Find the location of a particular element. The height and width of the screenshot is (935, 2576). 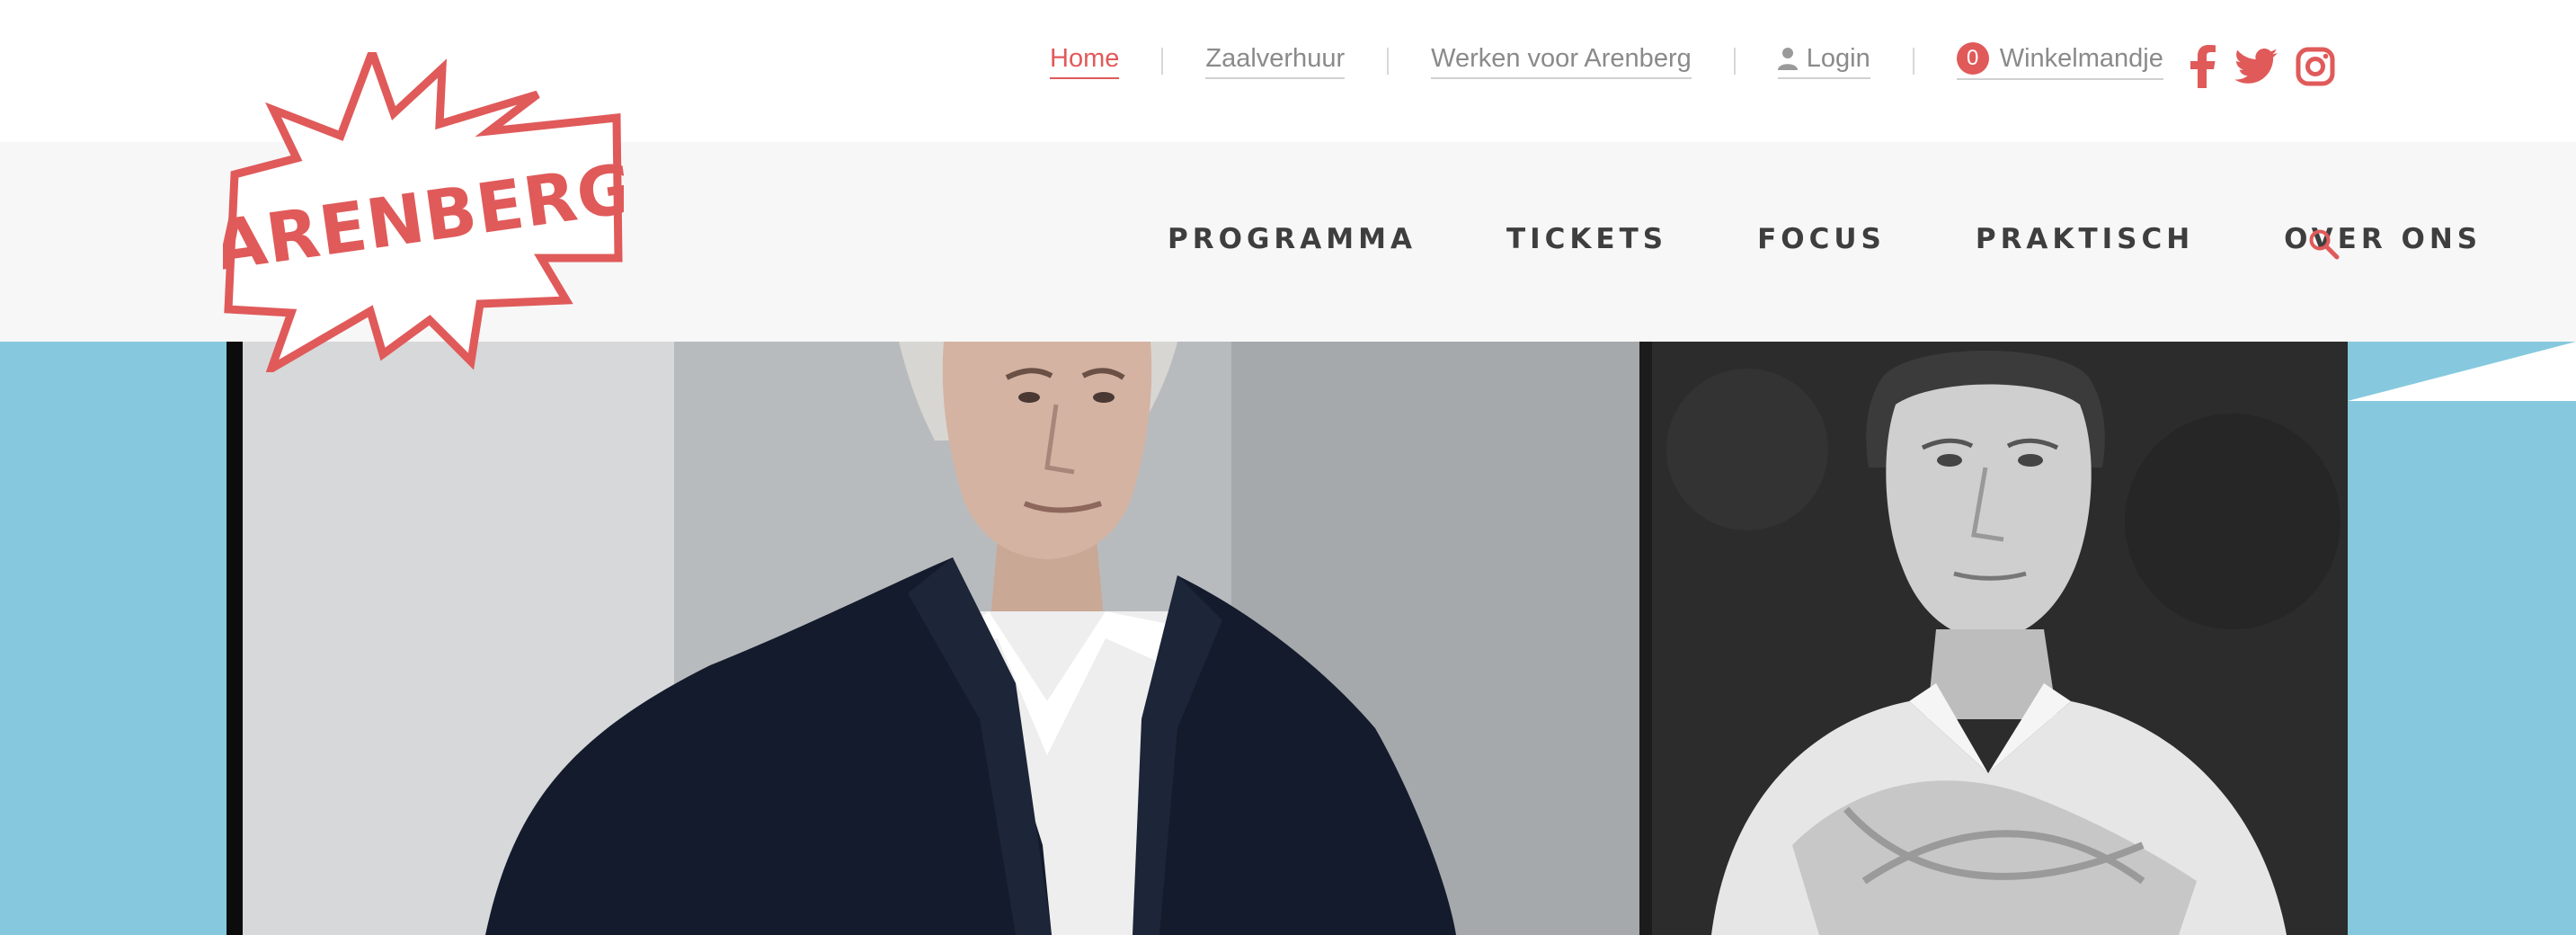

login-link: Login is located at coordinates (1823, 61).